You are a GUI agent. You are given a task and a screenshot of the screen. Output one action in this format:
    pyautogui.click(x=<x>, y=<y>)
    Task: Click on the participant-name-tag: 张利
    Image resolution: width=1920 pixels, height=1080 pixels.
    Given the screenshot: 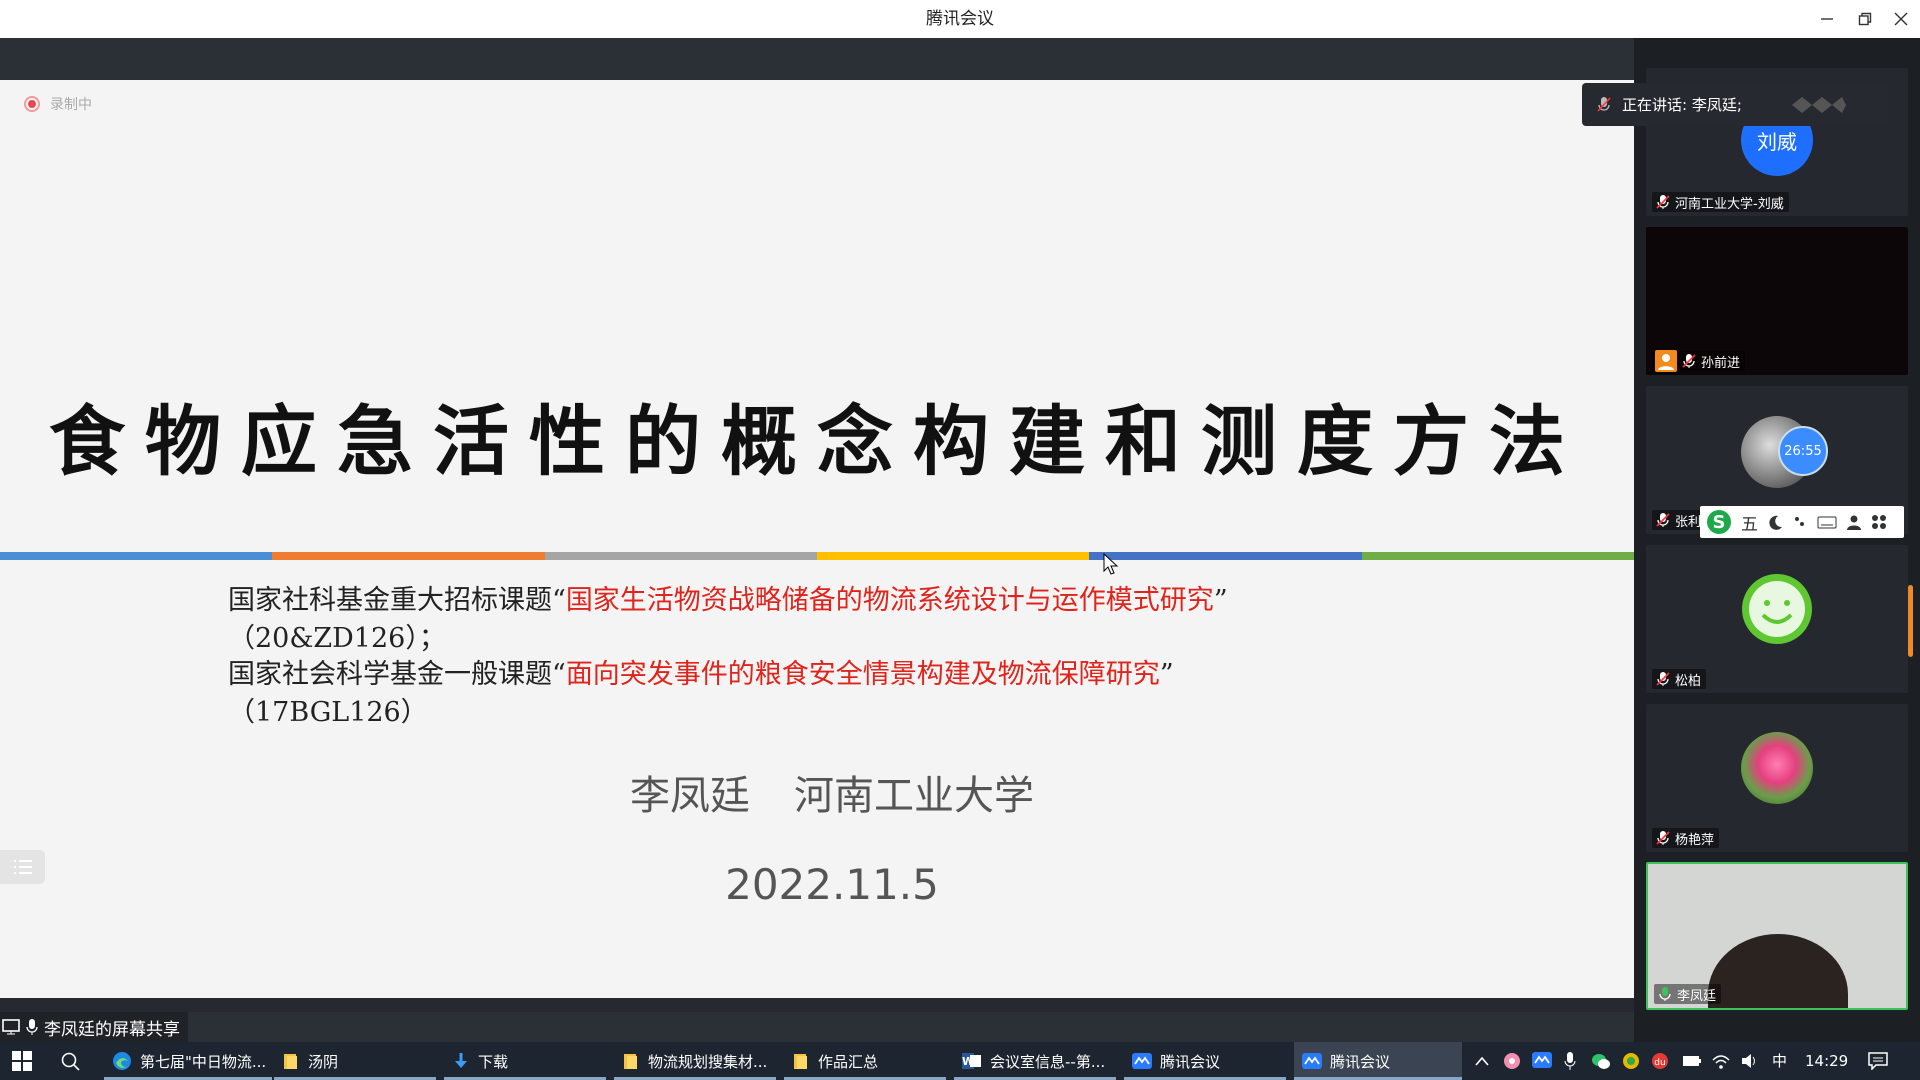 What is the action you would take?
    pyautogui.click(x=1679, y=520)
    